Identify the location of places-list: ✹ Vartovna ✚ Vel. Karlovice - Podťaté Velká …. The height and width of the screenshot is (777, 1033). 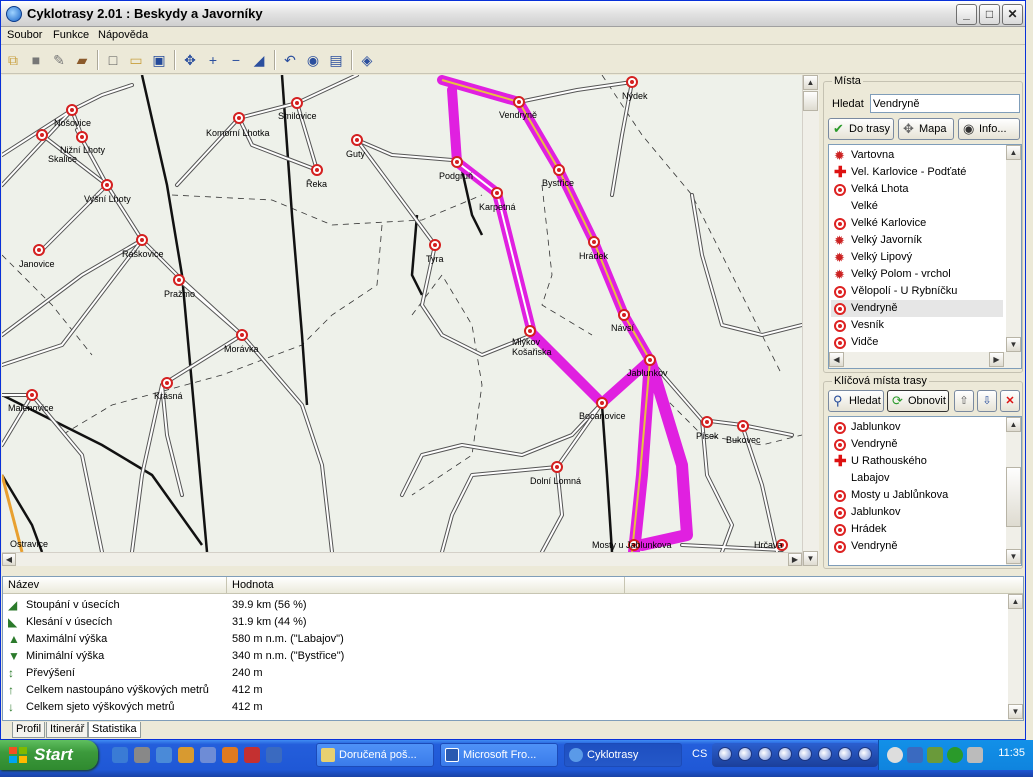
(925, 256).